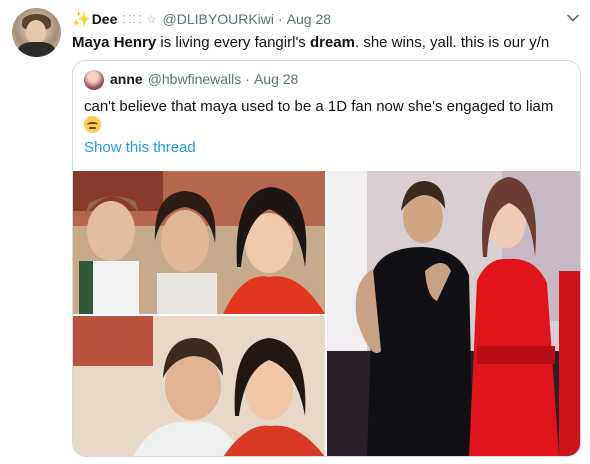 The height and width of the screenshot is (464, 590). I want to click on avatar, so click(36, 32).